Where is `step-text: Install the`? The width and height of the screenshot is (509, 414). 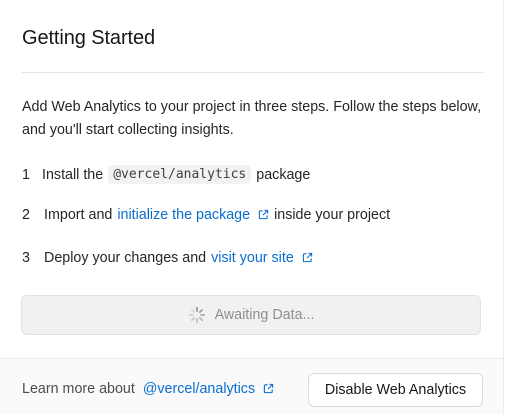 step-text: Install the is located at coordinates (73, 174).